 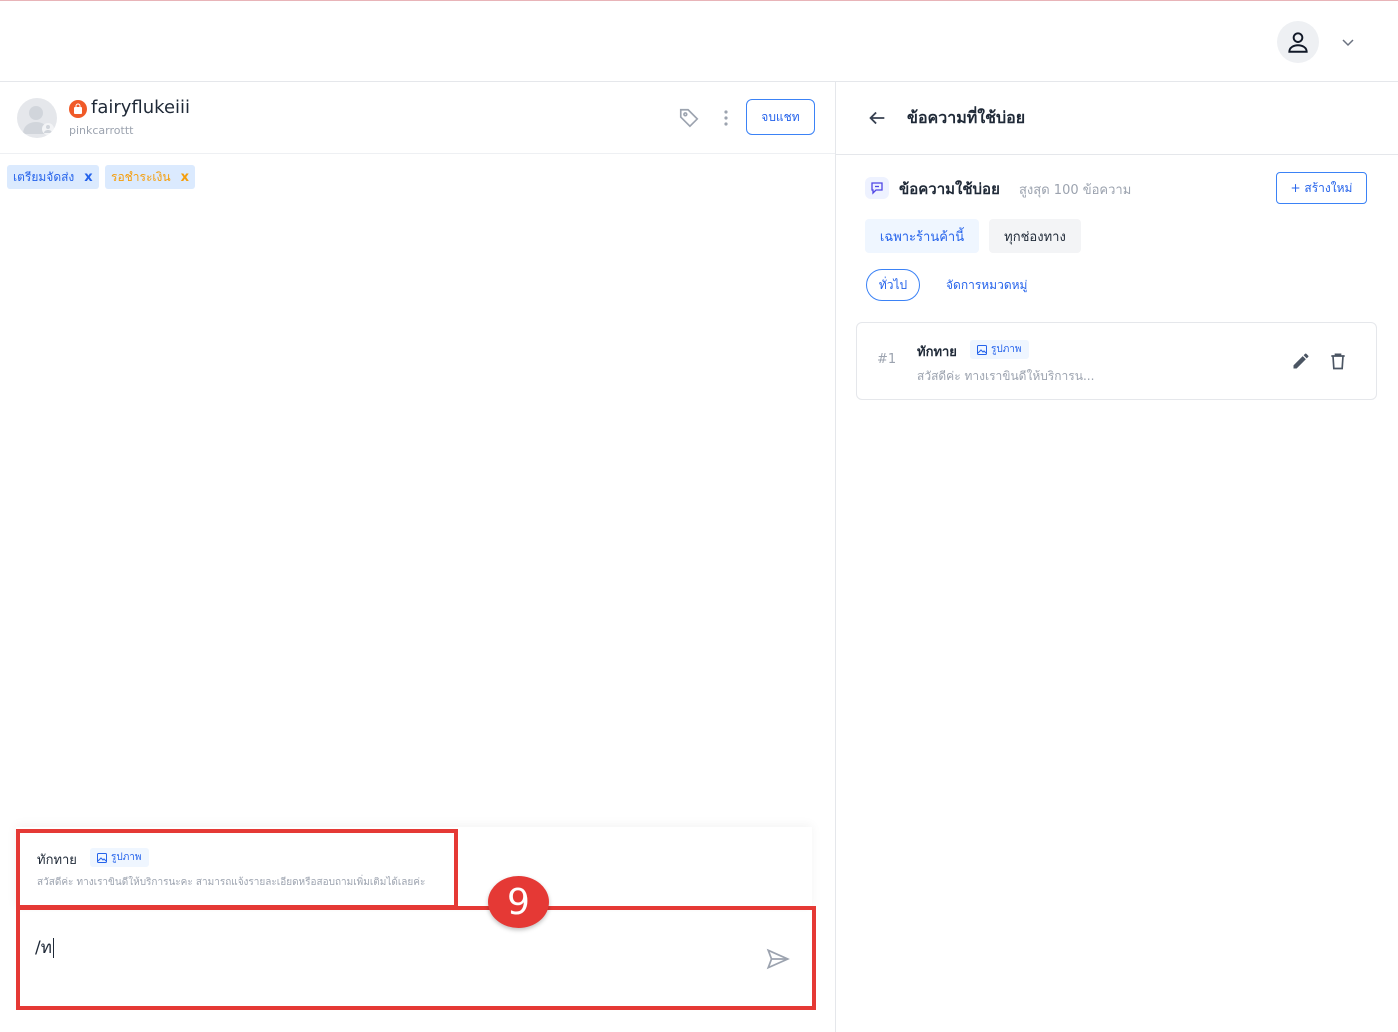 What do you see at coordinates (1338, 361) in the screenshot?
I see `trash-icon` at bounding box center [1338, 361].